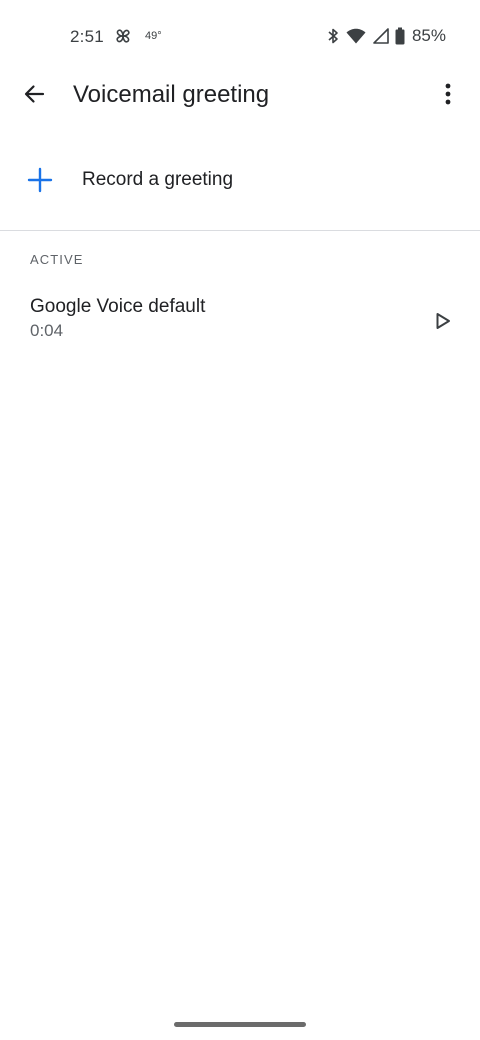  Describe the element at coordinates (118, 306) in the screenshot. I see `greeting-name: Google Voice default` at that location.